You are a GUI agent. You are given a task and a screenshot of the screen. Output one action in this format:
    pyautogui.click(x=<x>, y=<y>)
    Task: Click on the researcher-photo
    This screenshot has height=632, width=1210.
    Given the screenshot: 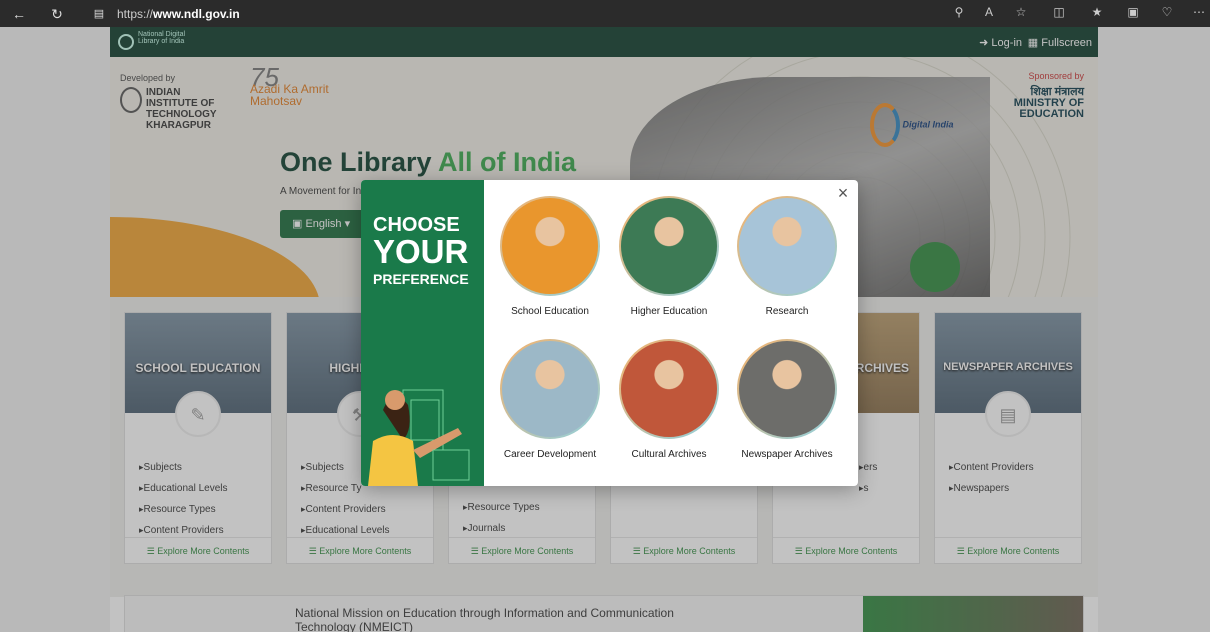 What is the action you would take?
    pyautogui.click(x=787, y=246)
    